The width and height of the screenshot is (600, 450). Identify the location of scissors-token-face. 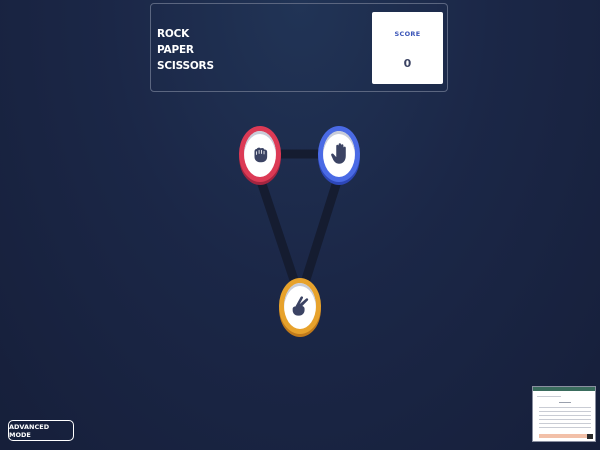
(300, 306).